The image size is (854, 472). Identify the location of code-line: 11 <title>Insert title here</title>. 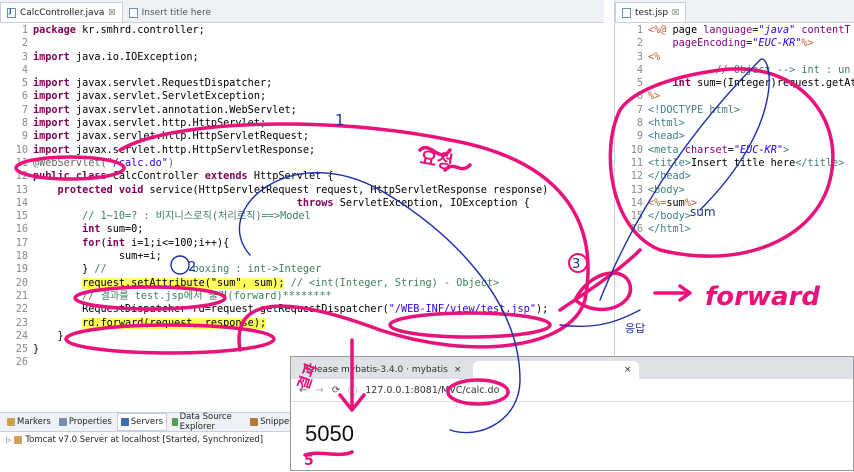
(734, 163).